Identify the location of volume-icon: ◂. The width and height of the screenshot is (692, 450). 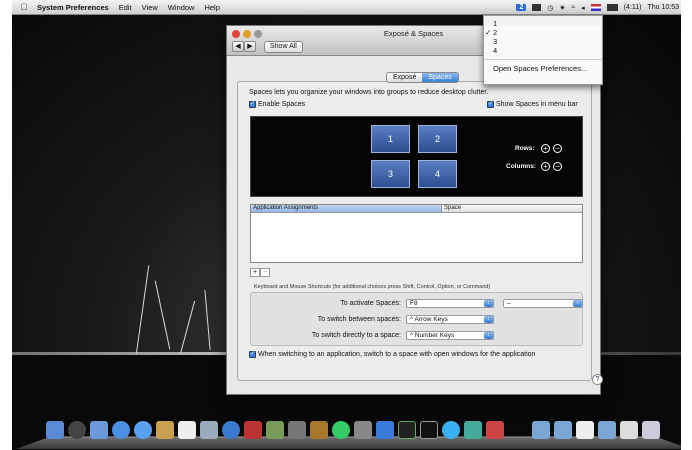
(583, 8).